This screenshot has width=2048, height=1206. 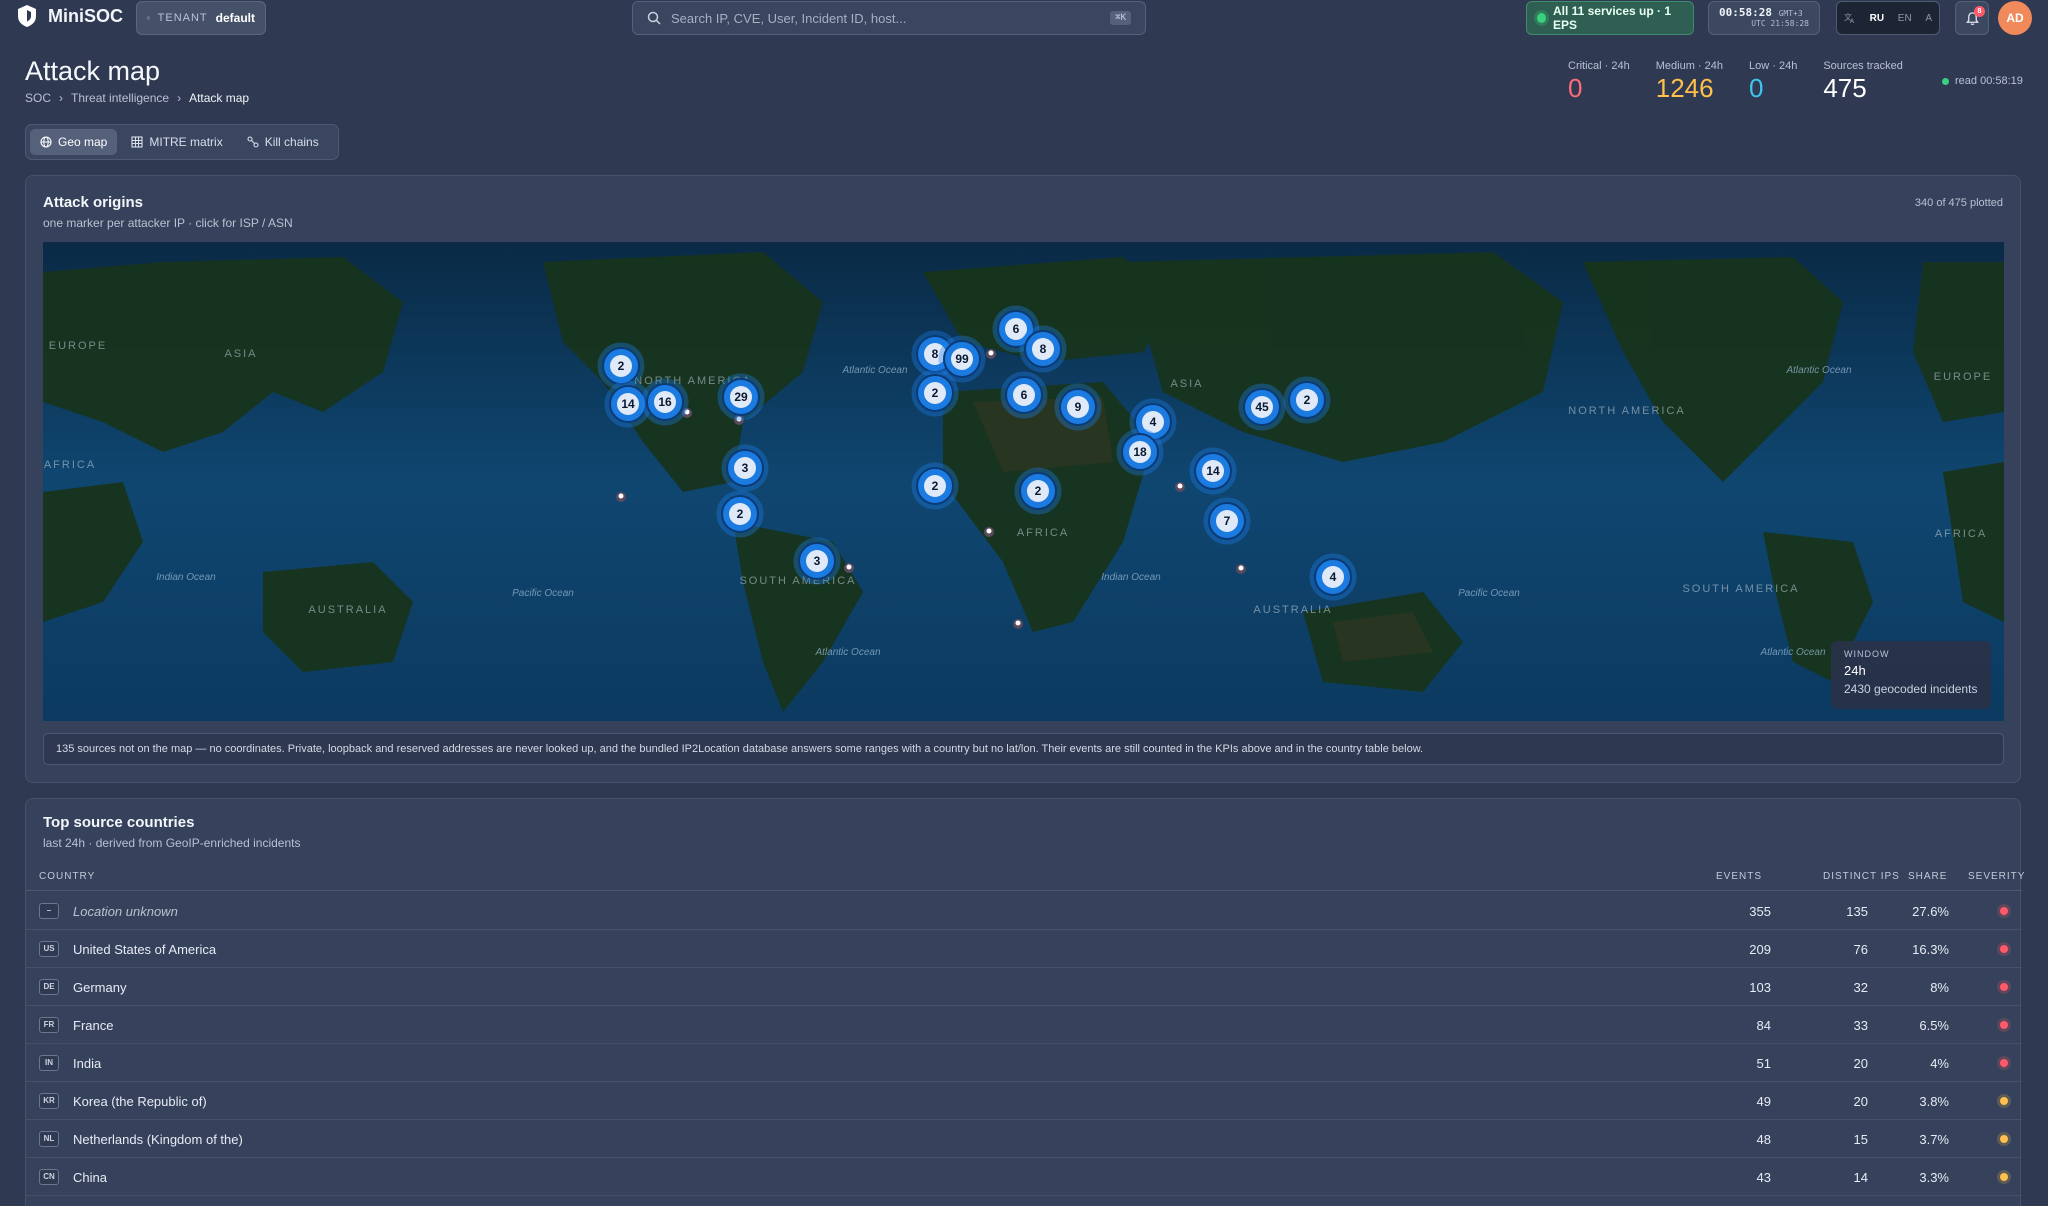 What do you see at coordinates (148, 18) in the screenshot?
I see `building-icon` at bounding box center [148, 18].